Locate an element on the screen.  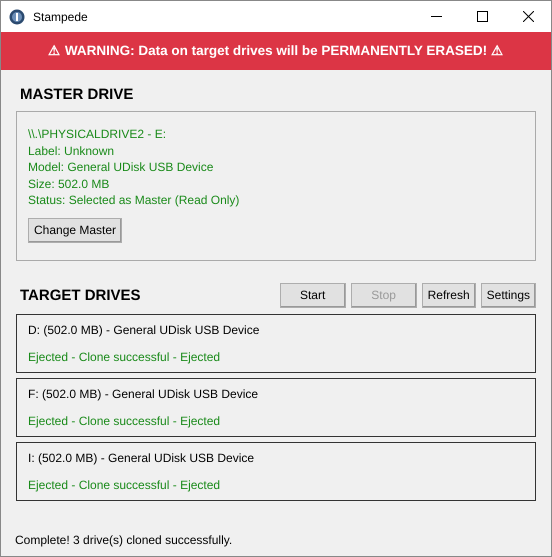
master-drive-info: Label: Unknown is located at coordinates (72, 150).